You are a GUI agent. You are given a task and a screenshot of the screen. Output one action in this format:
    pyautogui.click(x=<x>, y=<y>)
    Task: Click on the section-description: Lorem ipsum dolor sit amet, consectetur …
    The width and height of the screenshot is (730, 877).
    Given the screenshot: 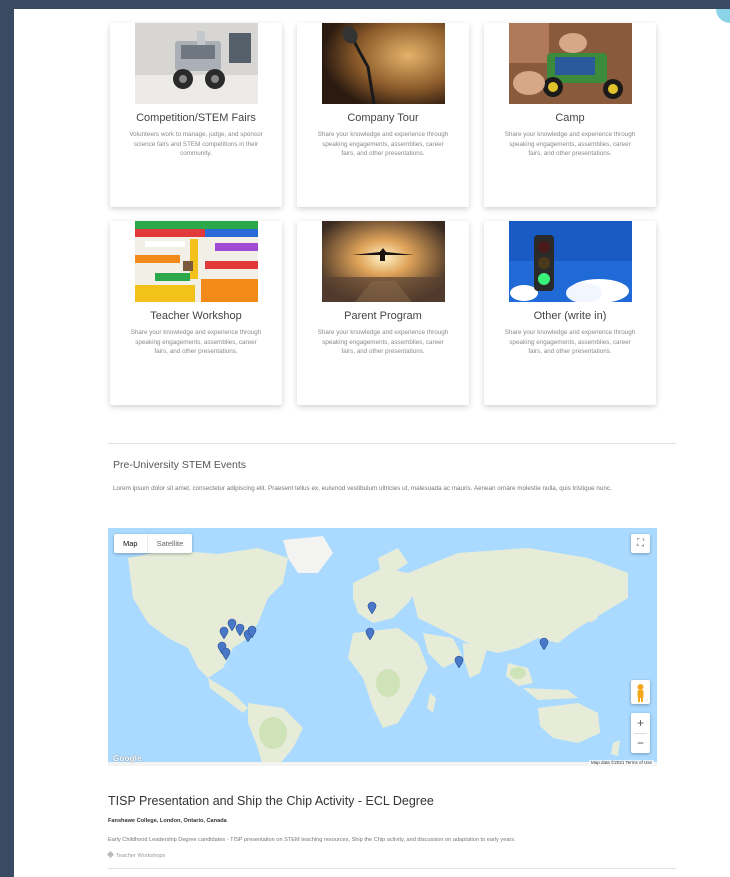 What is the action you would take?
    pyautogui.click(x=362, y=488)
    